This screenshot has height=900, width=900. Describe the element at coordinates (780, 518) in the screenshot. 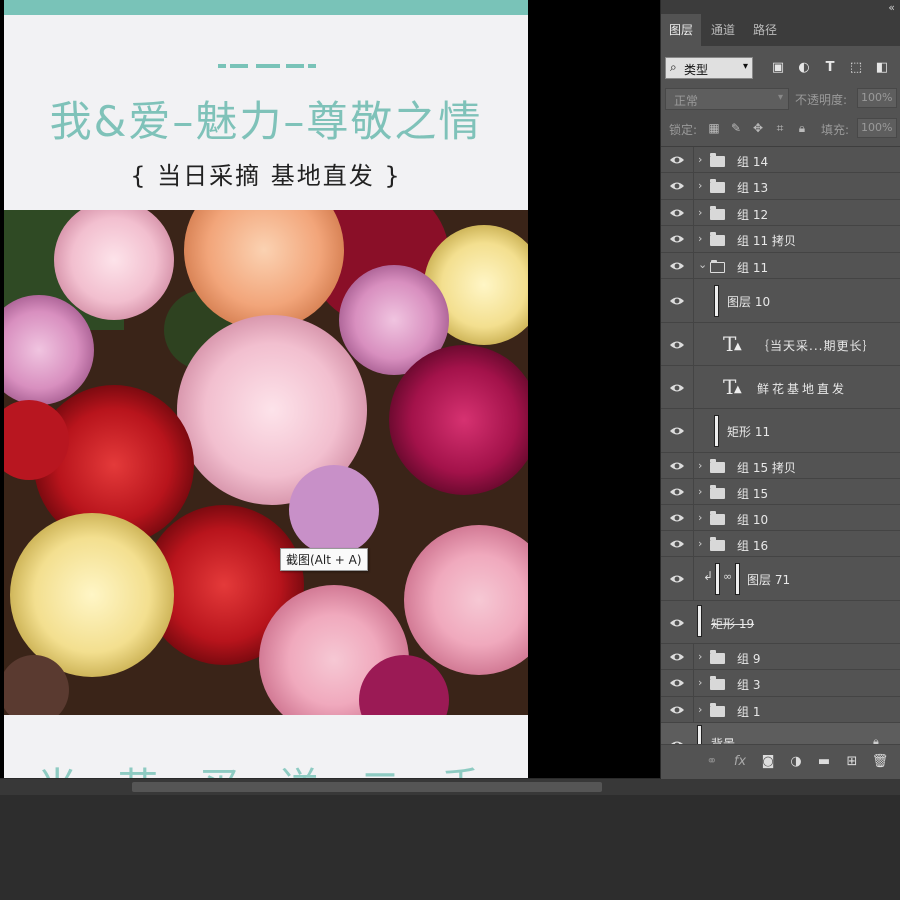

I see `layer-row: › 组 10` at that location.